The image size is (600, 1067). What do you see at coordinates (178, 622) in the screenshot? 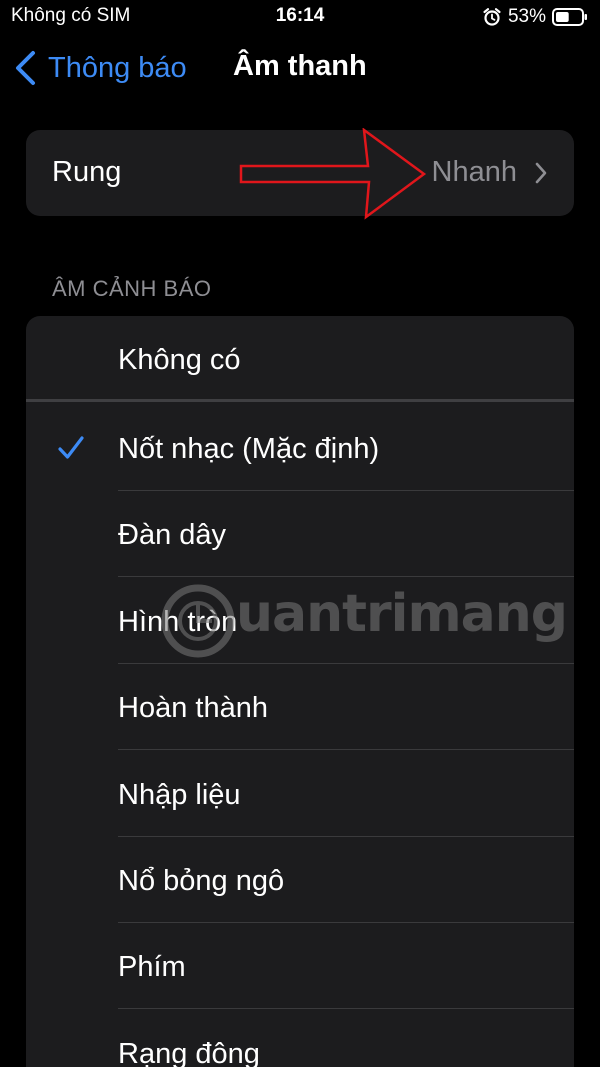
I see `list-item-label: Hình tròn` at bounding box center [178, 622].